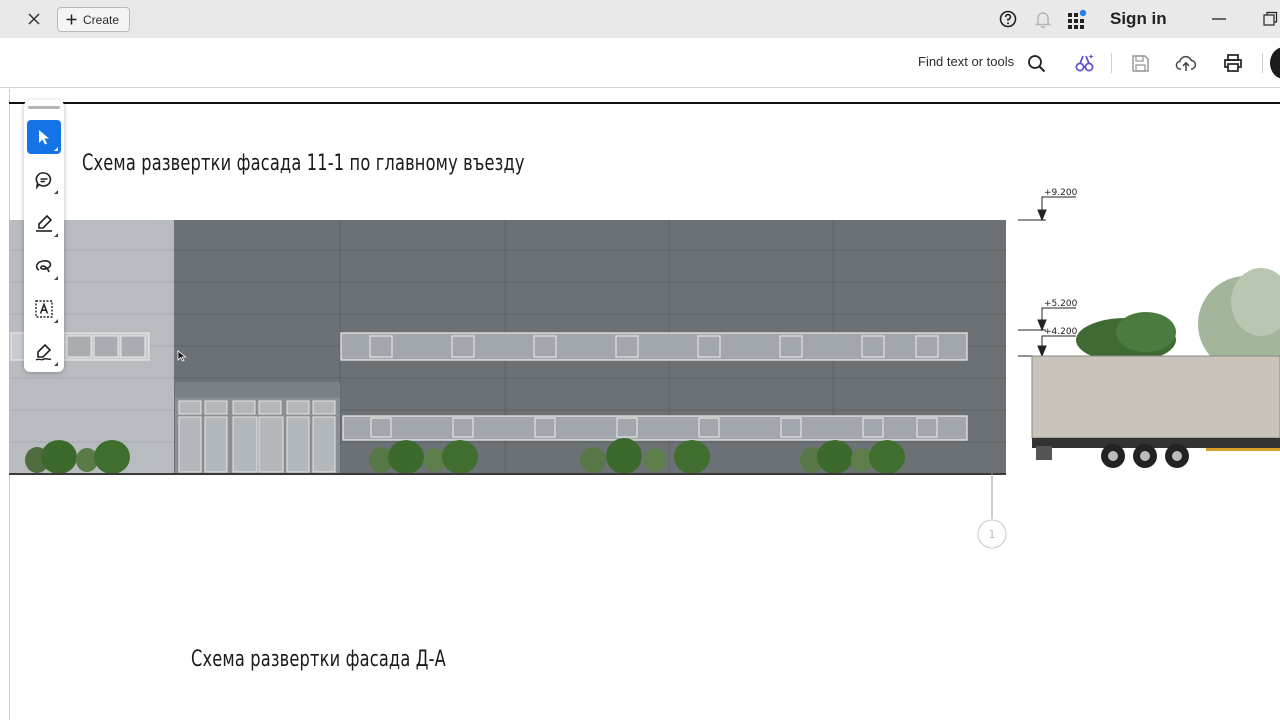 This screenshot has height=720, width=1280. What do you see at coordinates (992, 534) in the screenshot?
I see `axis-marker-label: 1` at bounding box center [992, 534].